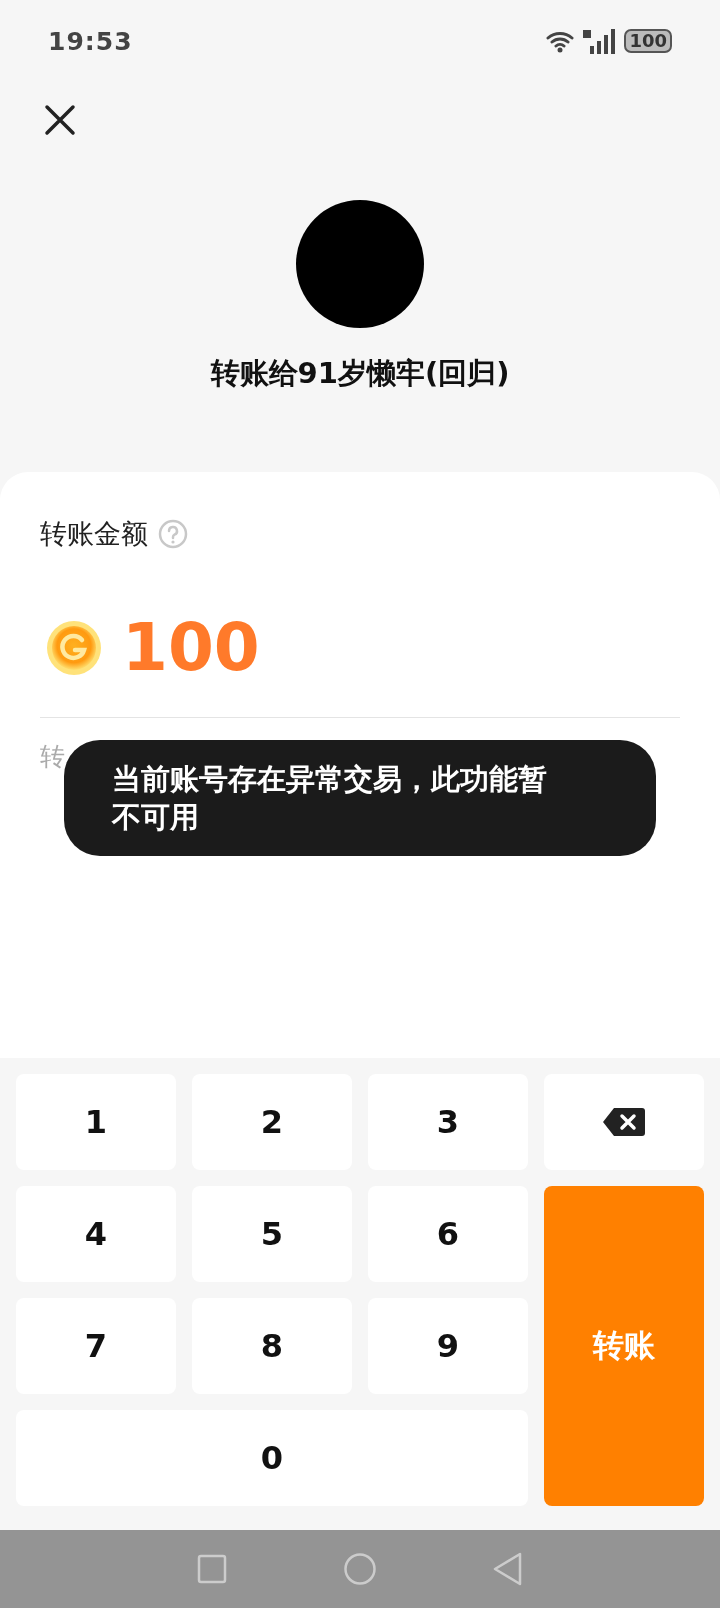 The height and width of the screenshot is (1608, 720). I want to click on digit-key: 0, so click(272, 1458).